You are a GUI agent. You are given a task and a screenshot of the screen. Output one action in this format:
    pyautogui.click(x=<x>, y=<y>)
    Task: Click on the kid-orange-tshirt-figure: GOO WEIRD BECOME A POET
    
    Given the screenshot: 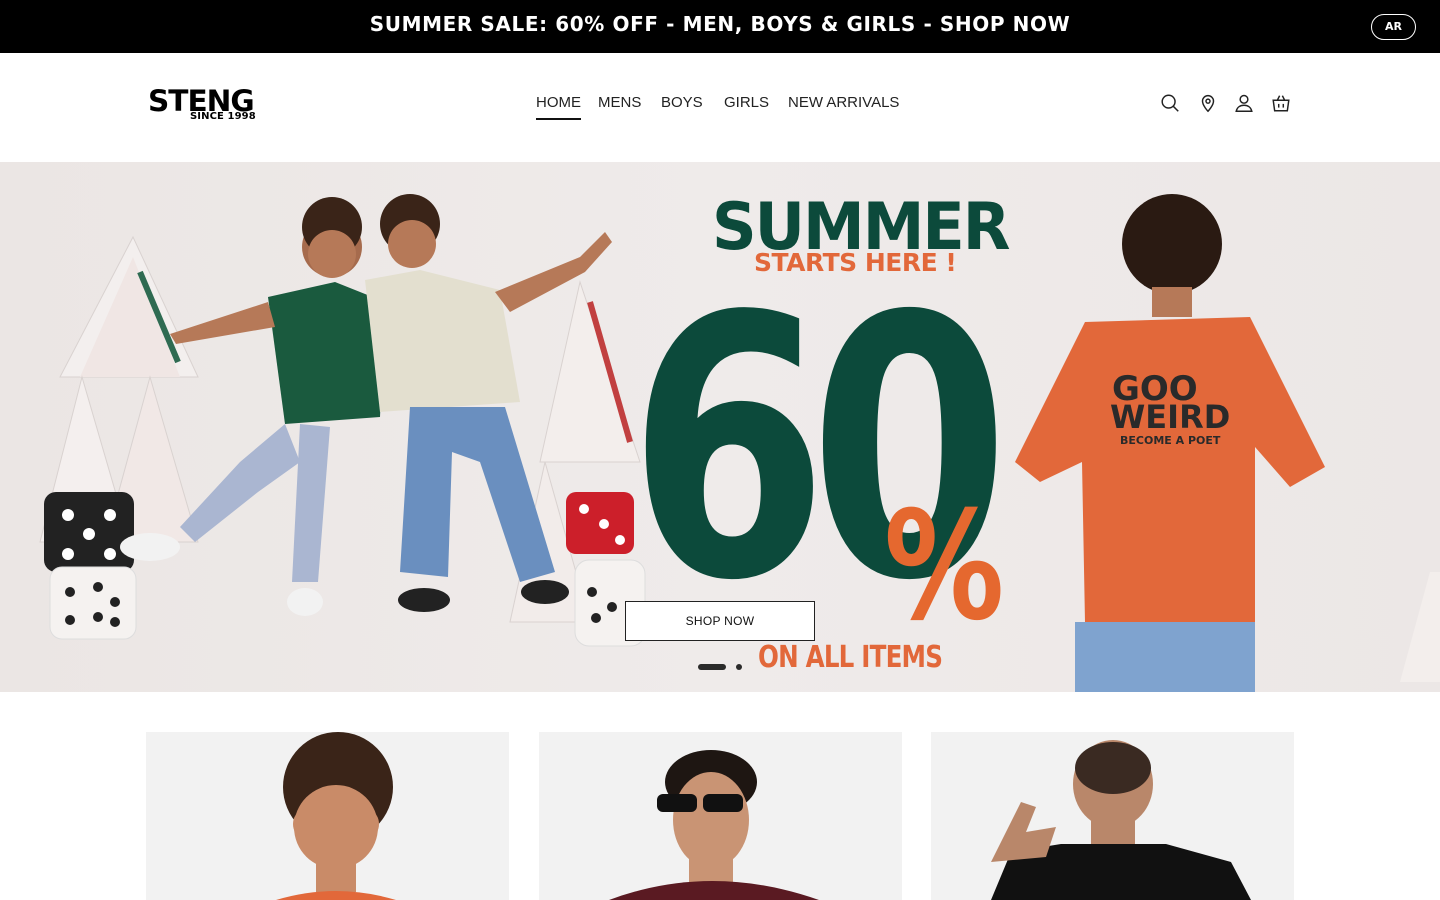 What is the action you would take?
    pyautogui.click(x=1170, y=443)
    